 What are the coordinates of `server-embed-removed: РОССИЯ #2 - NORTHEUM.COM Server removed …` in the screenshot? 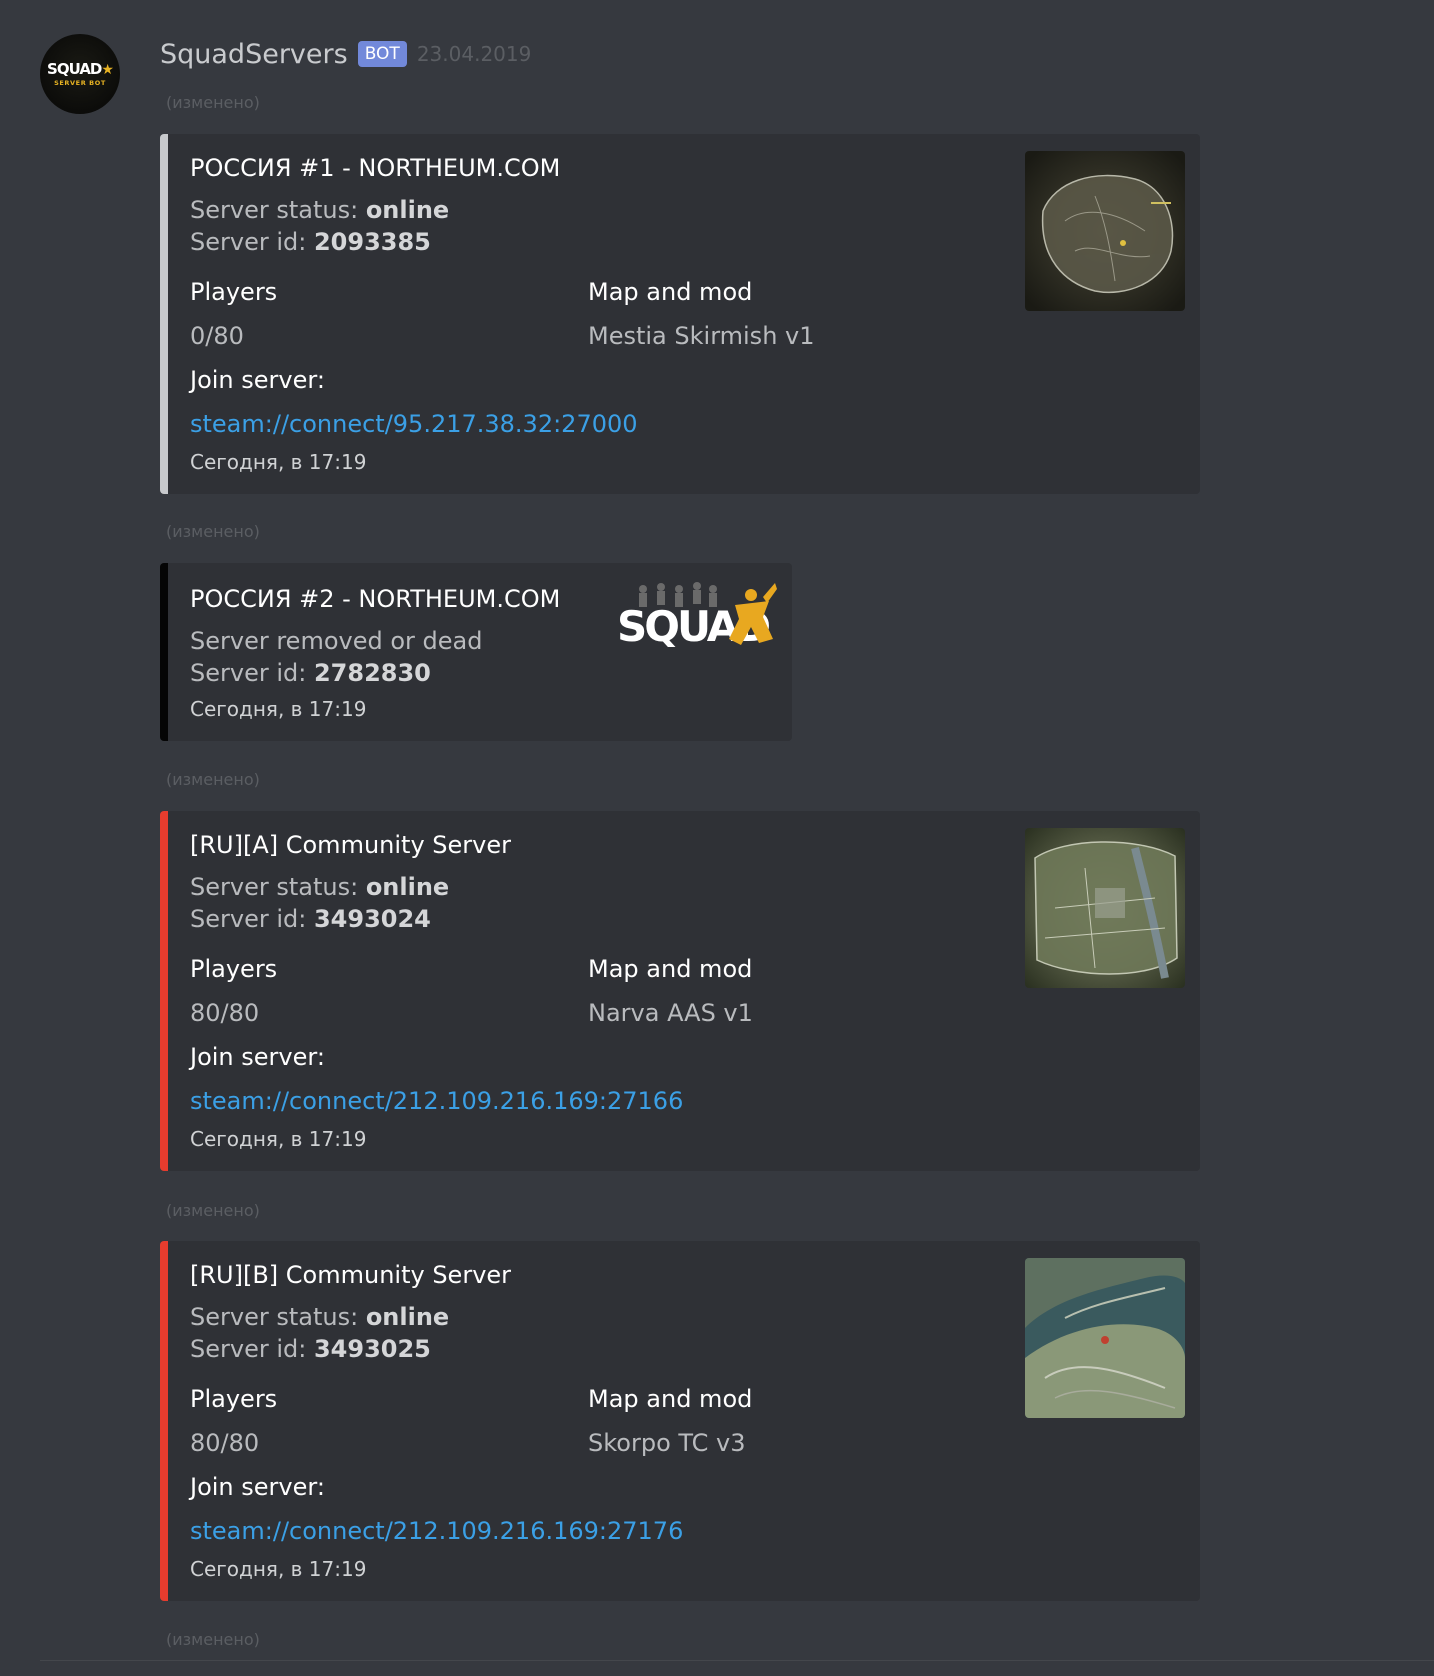 It's located at (476, 652).